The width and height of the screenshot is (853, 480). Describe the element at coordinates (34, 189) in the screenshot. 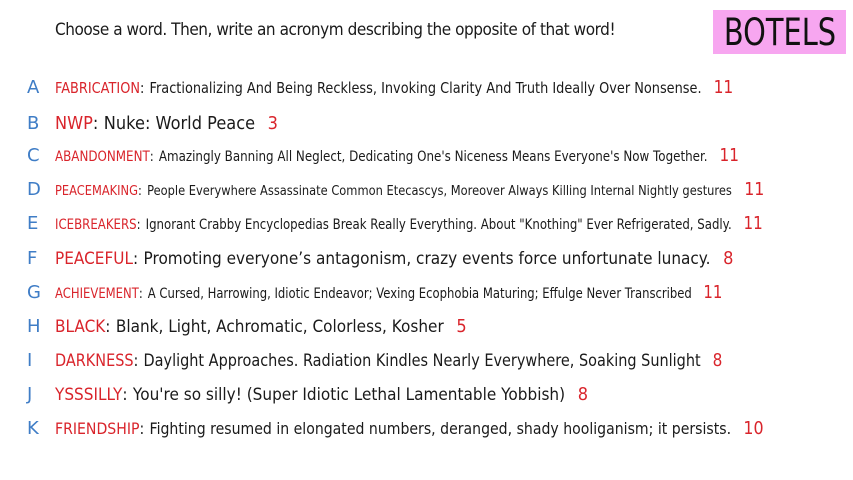

I see `entry-letter: D` at that location.